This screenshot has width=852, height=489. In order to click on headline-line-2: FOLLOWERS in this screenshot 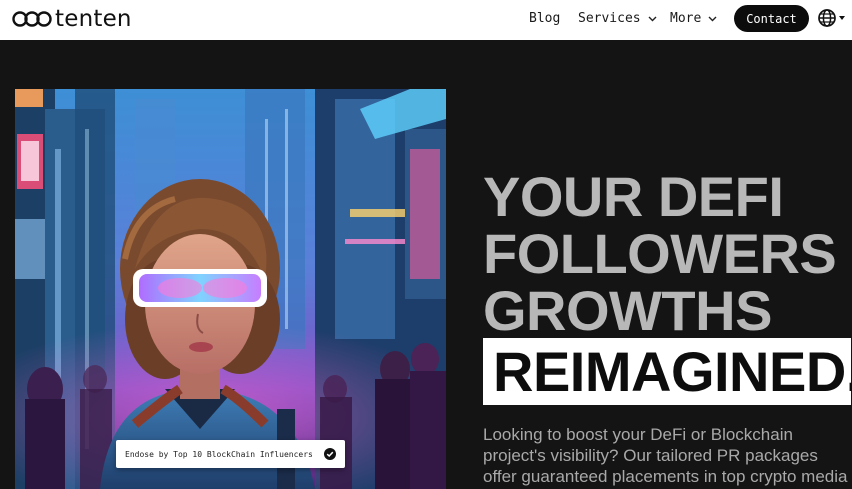, I will do `click(660, 253)`.